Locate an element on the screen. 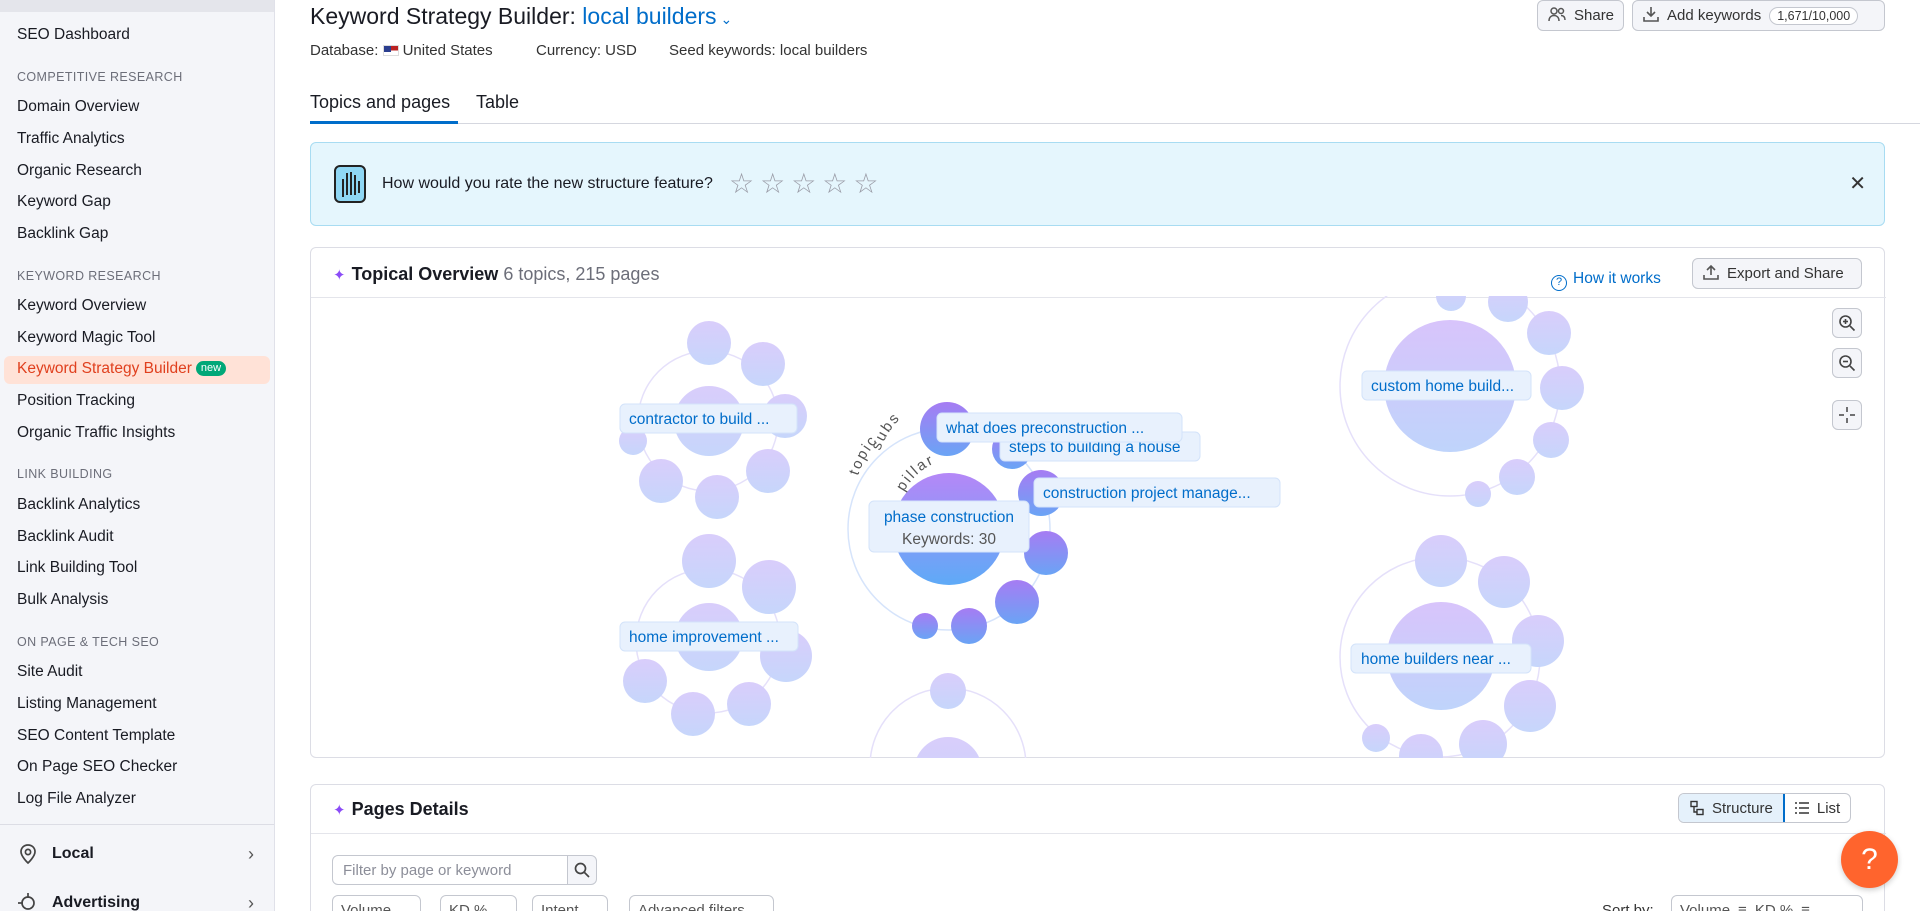 This screenshot has height=911, width=1920. tab-table: Table is located at coordinates (497, 102).